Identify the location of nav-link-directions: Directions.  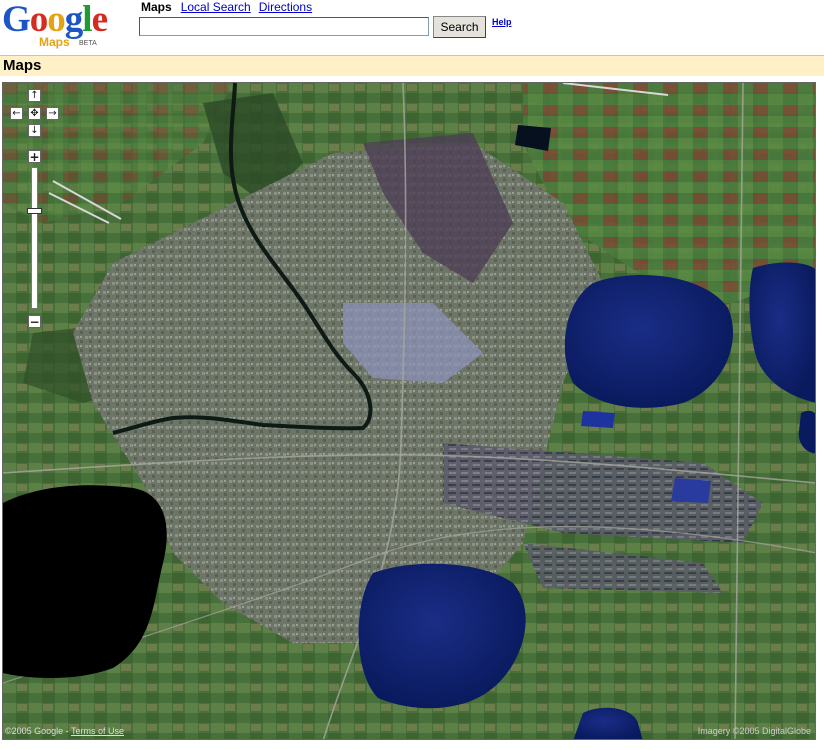
(285, 7).